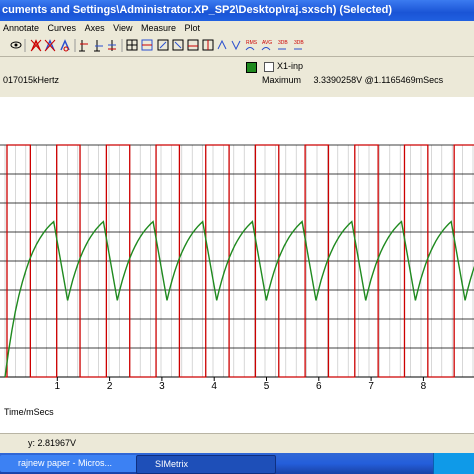  Describe the element at coordinates (95, 28) in the screenshot. I see `menu-axes: Axes` at that location.